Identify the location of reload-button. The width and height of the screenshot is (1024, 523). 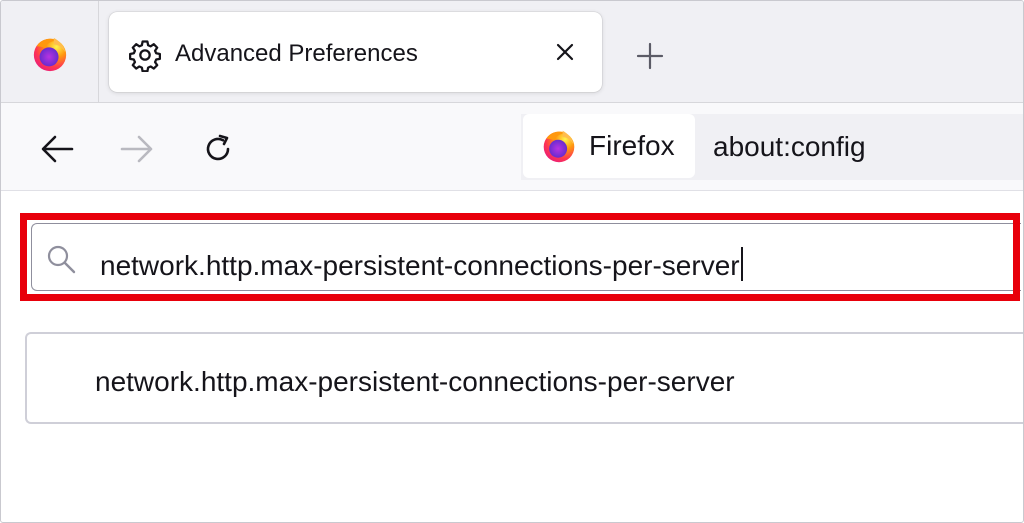
(218, 149).